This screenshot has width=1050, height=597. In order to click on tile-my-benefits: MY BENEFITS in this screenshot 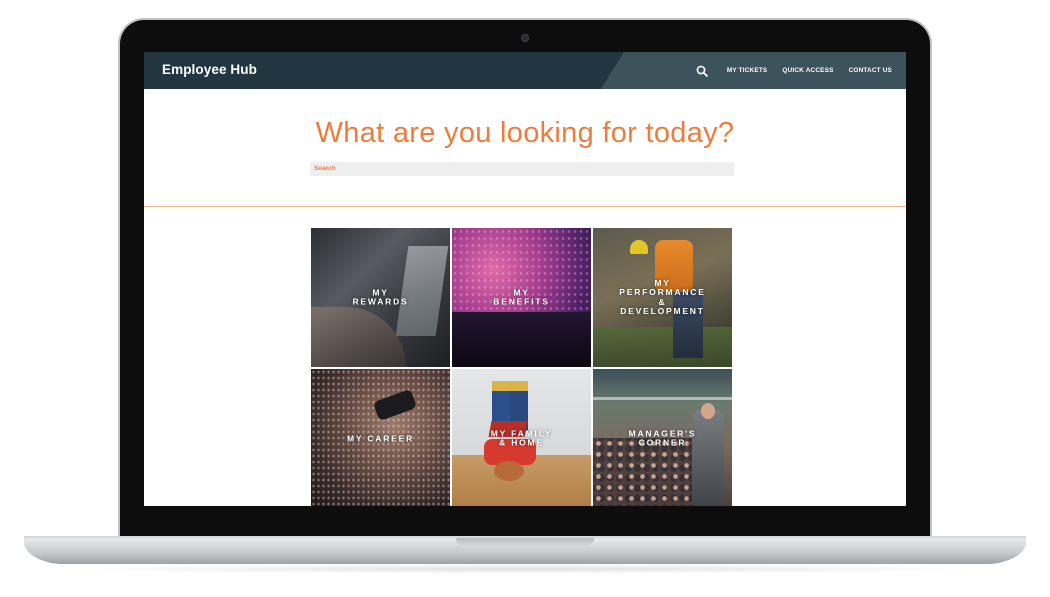, I will do `click(521, 297)`.